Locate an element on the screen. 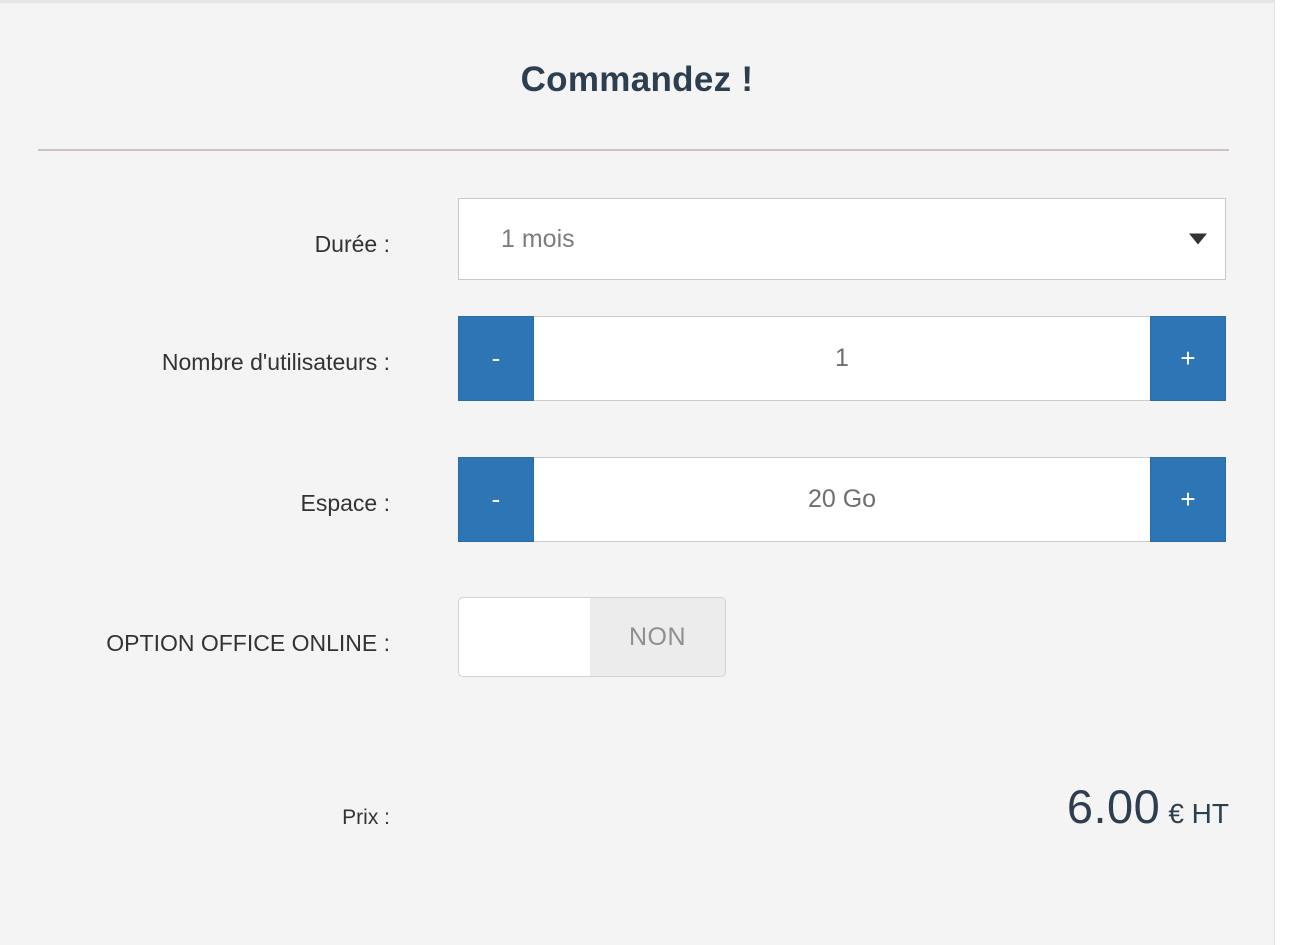  price-value: 6.00 € HT is located at coordinates (832, 806).